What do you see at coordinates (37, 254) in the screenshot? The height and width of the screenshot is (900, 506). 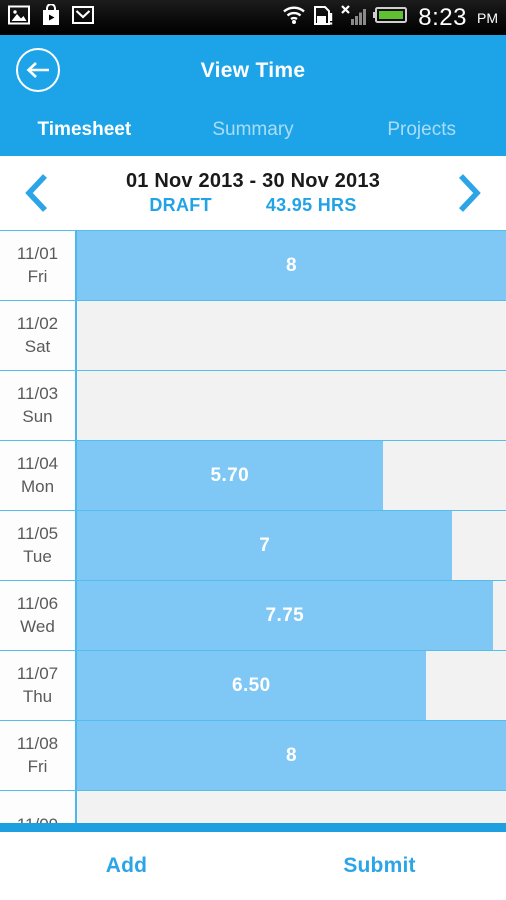 I see `row-date-value: 11/01` at bounding box center [37, 254].